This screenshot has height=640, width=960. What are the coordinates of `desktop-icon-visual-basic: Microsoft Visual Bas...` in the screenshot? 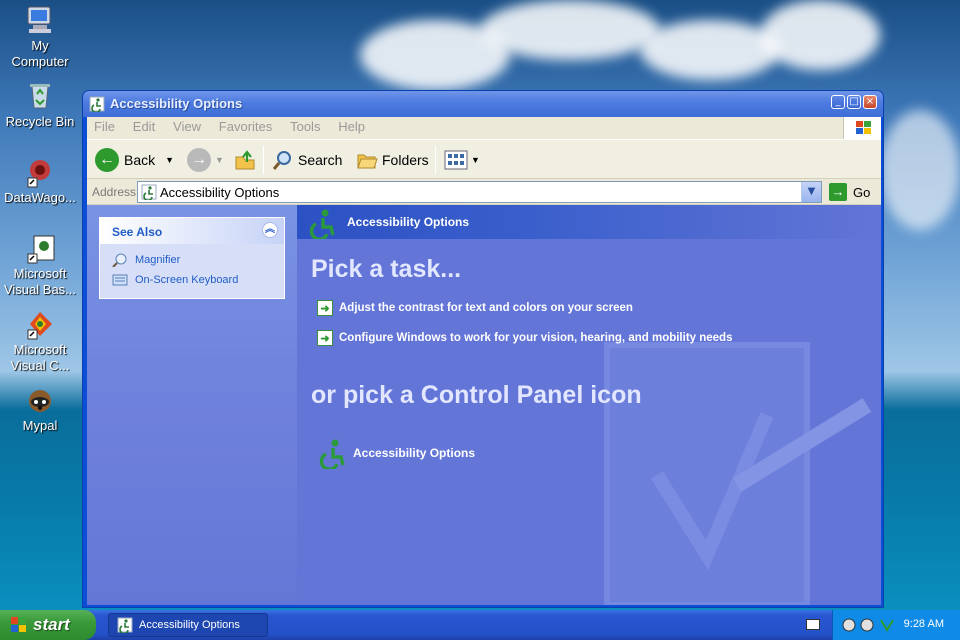 It's located at (40, 265).